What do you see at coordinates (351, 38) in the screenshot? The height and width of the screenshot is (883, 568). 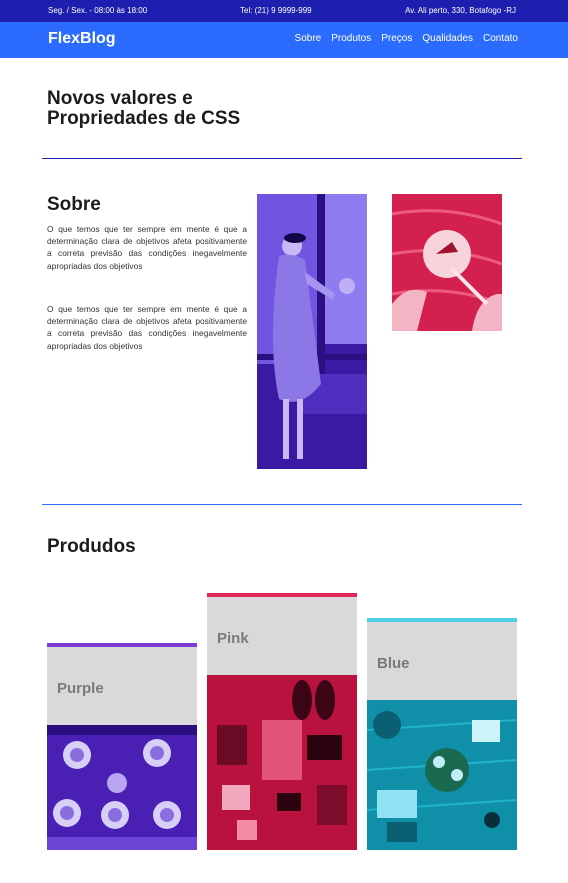 I see `menu-item-produtos: Produtos` at bounding box center [351, 38].